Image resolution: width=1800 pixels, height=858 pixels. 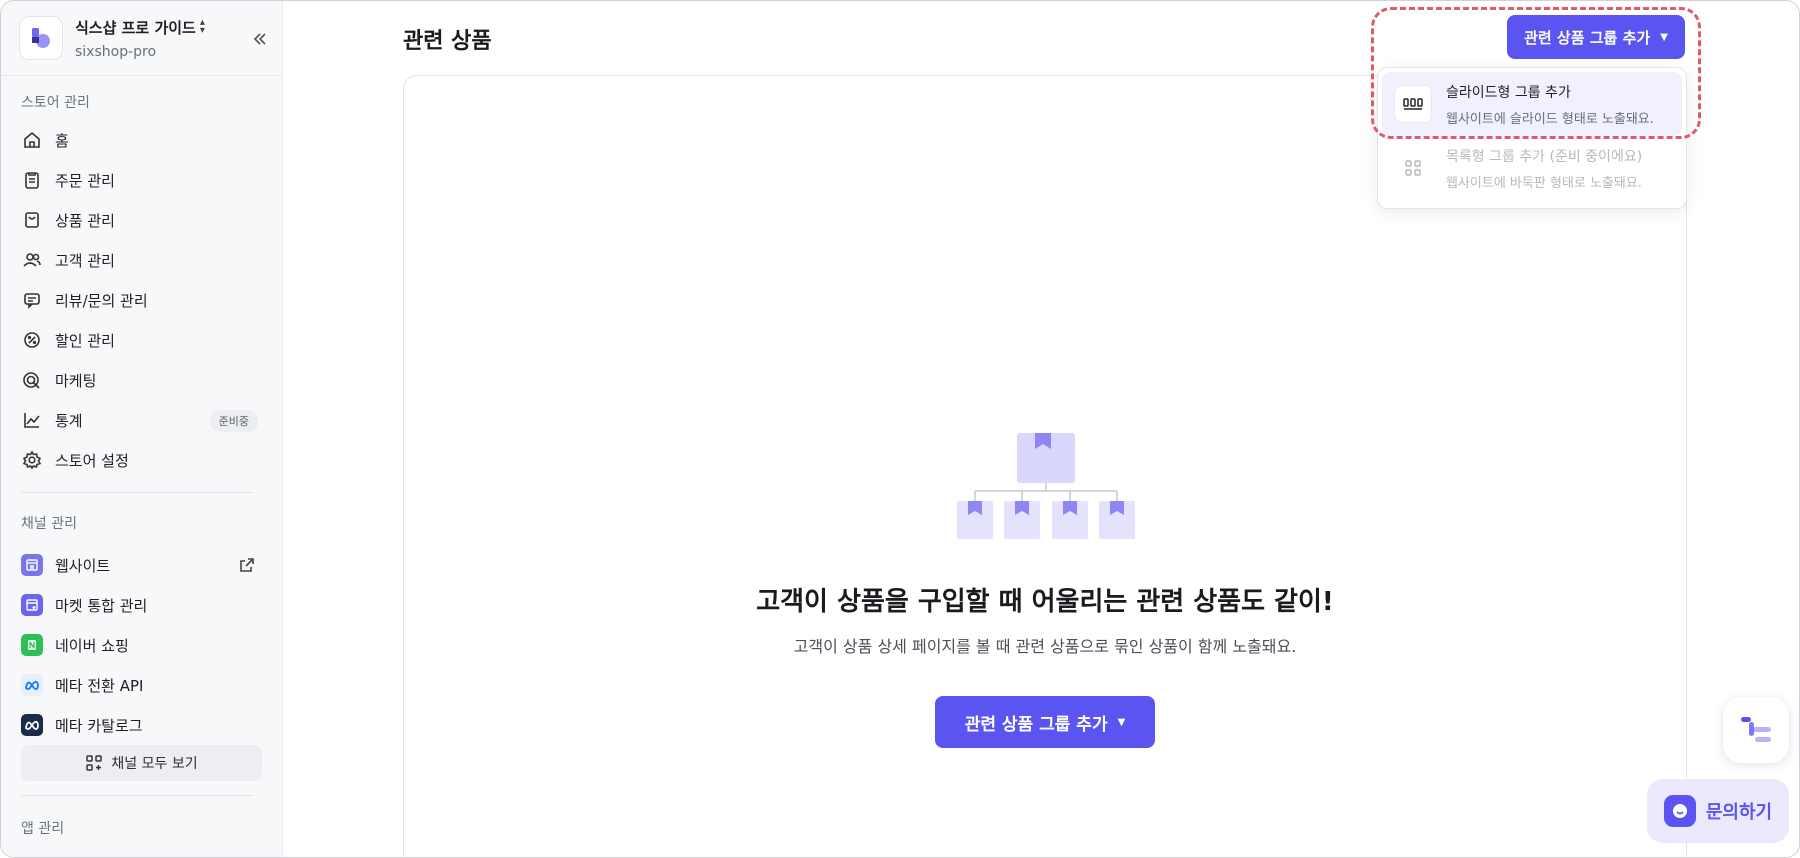 What do you see at coordinates (1718, 811) in the screenshot?
I see `inquiry-chat-button: 문의하기` at bounding box center [1718, 811].